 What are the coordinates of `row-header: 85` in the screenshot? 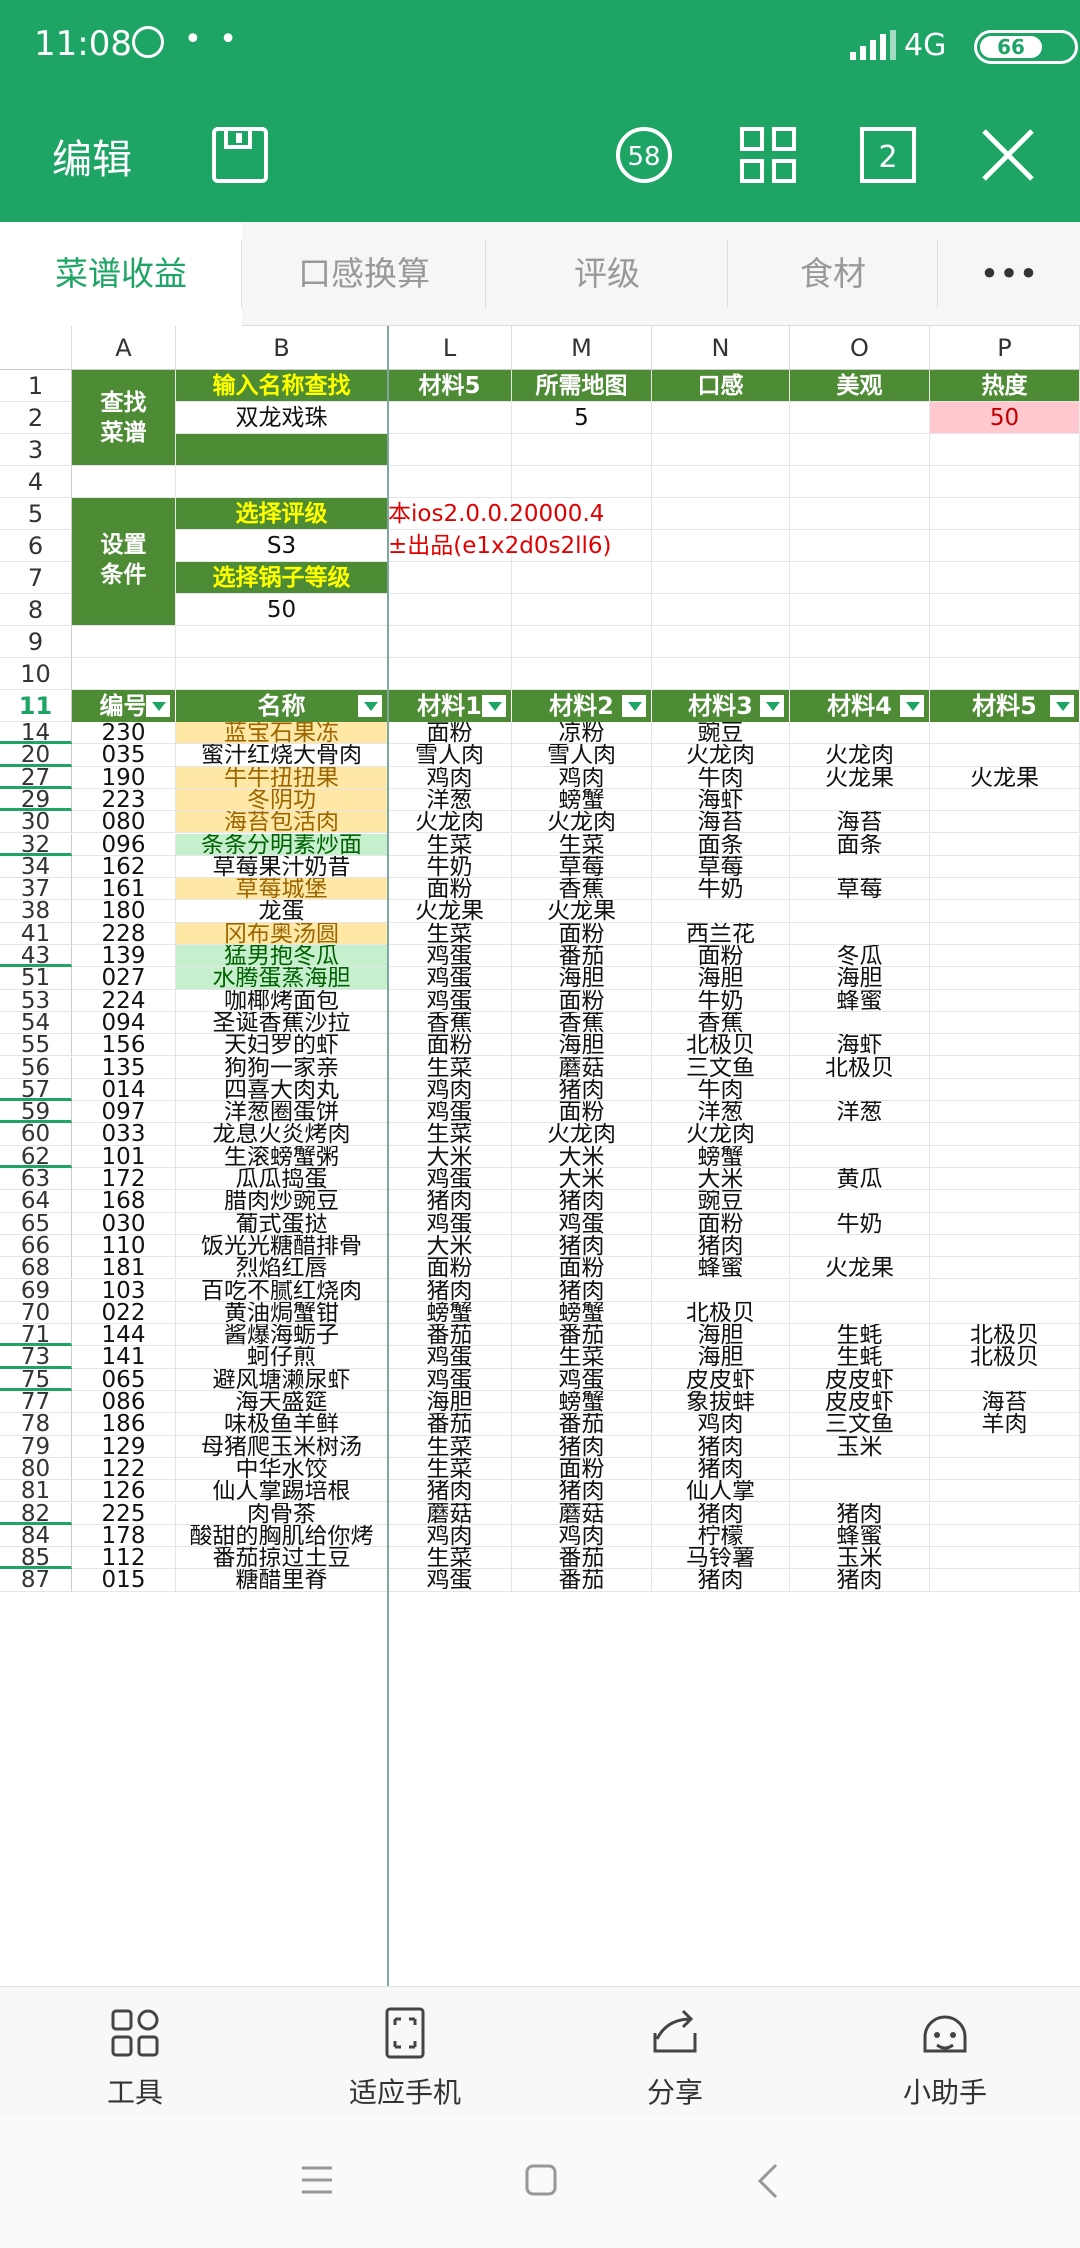 It's located at (36, 1558).